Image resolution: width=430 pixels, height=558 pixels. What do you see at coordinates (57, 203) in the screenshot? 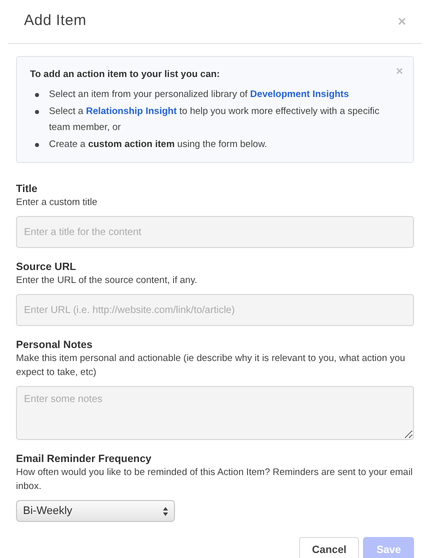
I see `field-help: Enter a custom title` at bounding box center [57, 203].